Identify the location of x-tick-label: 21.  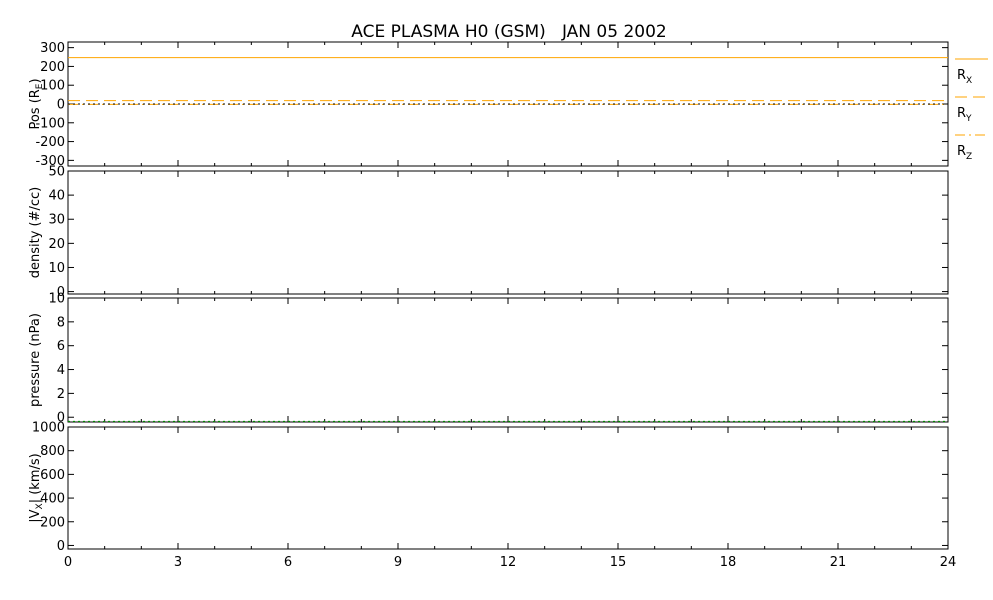
(838, 562).